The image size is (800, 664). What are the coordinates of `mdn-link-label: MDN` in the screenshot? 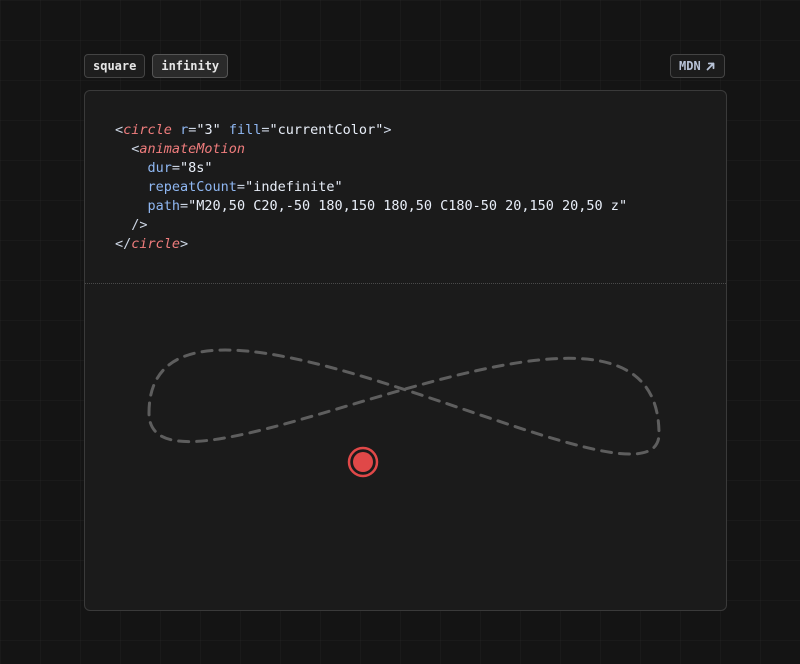 It's located at (690, 66).